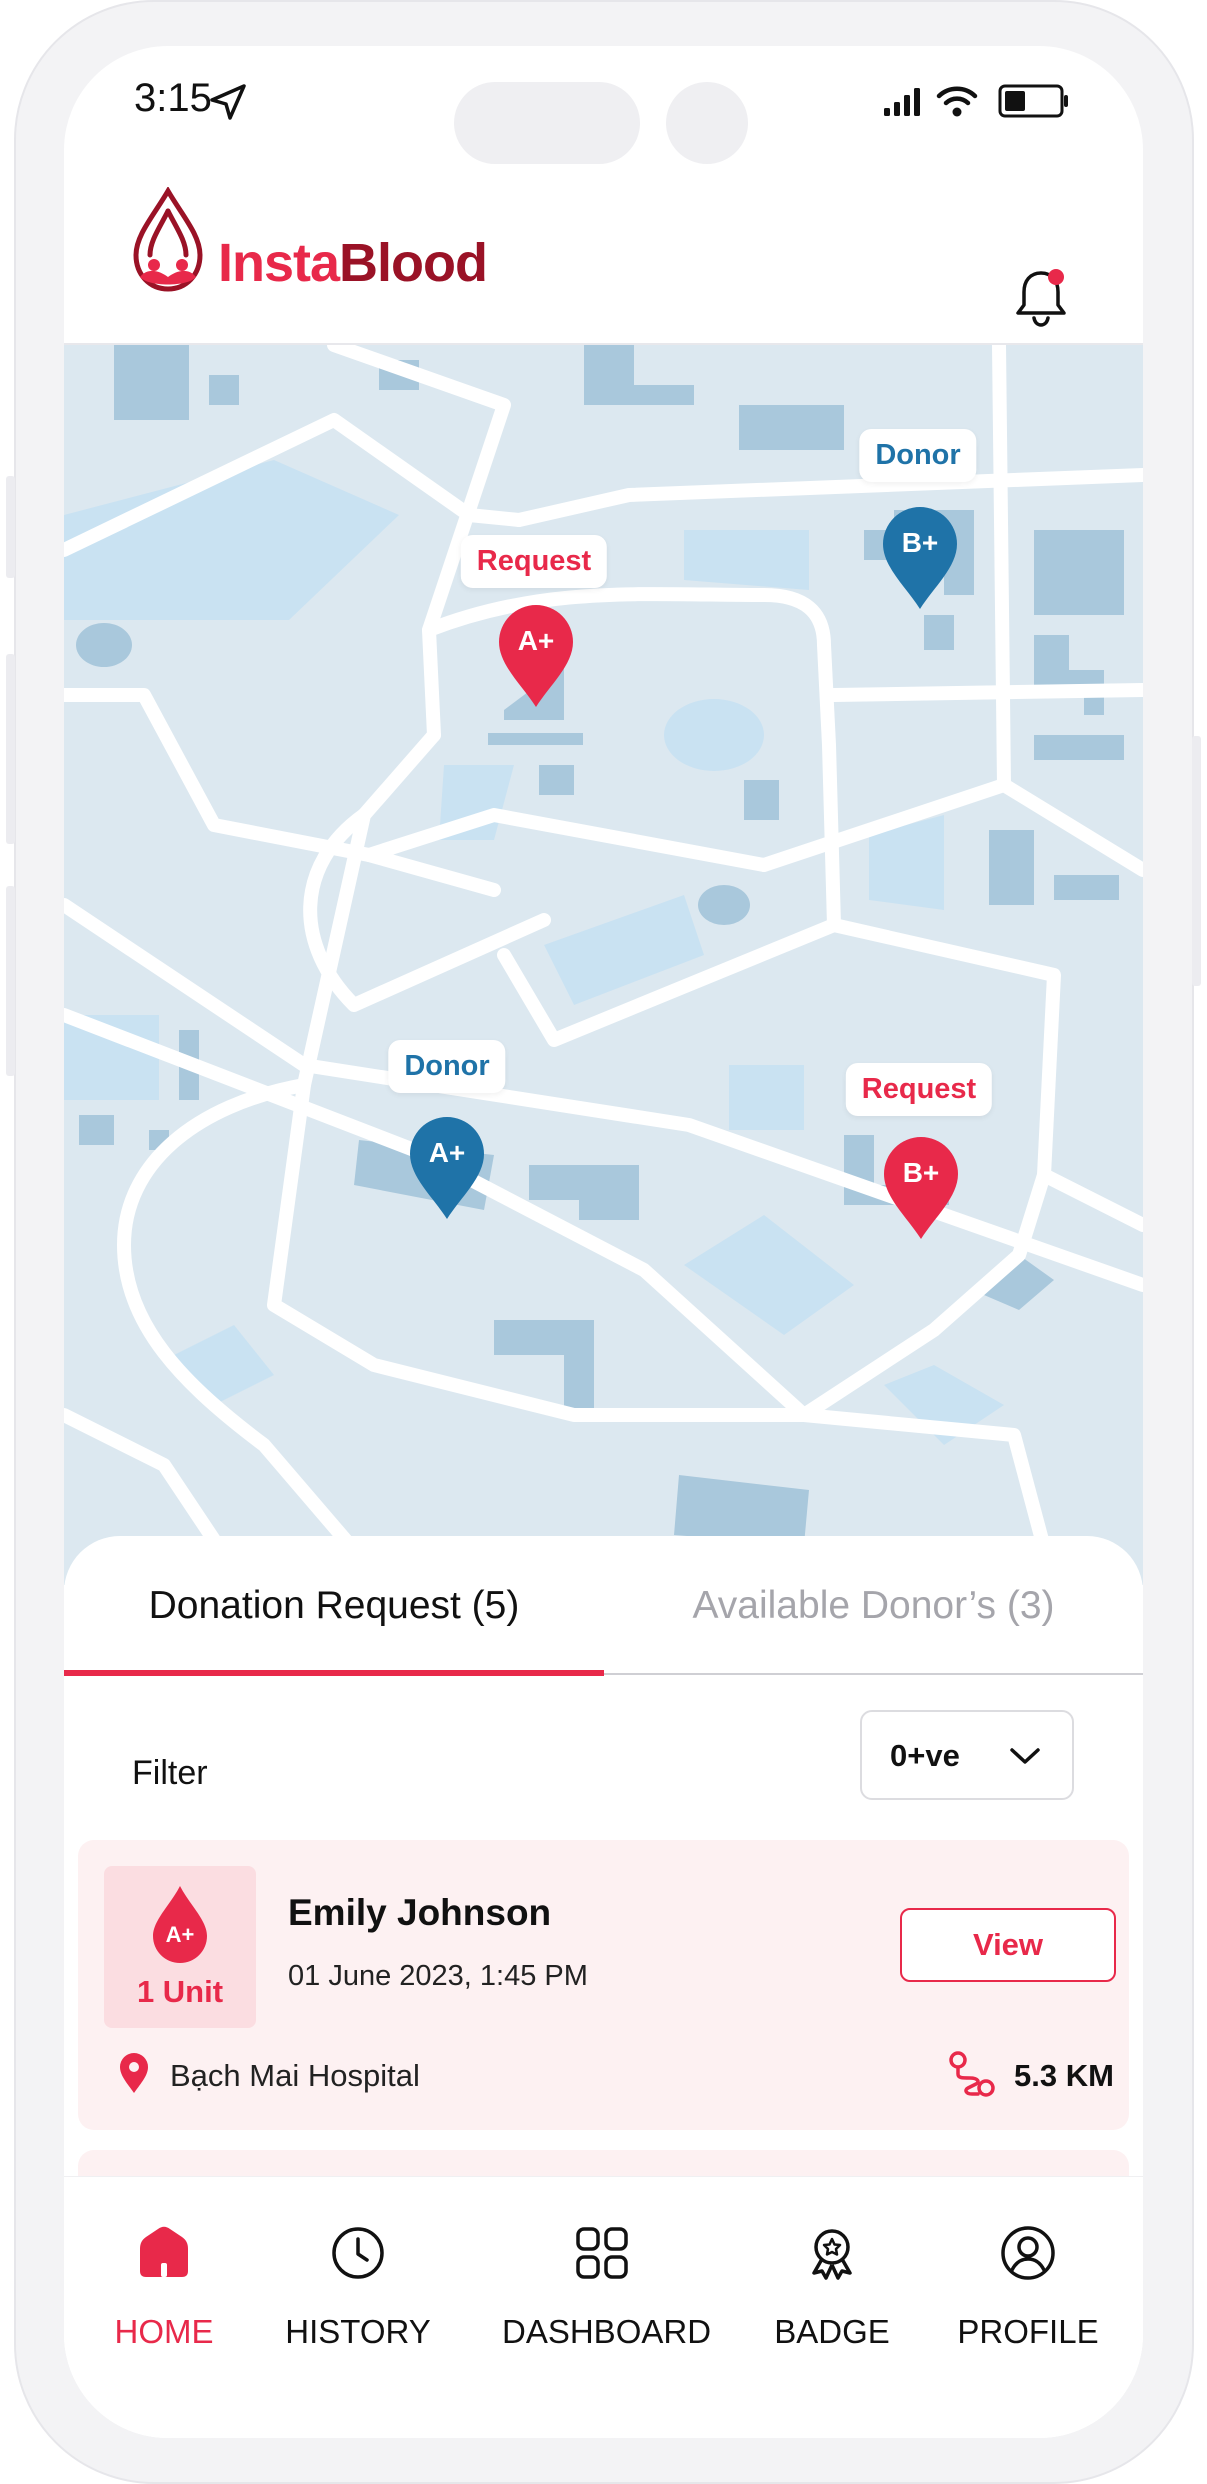 The width and height of the screenshot is (1207, 2484). What do you see at coordinates (707, 123) in the screenshot?
I see `dynamic-island-dot` at bounding box center [707, 123].